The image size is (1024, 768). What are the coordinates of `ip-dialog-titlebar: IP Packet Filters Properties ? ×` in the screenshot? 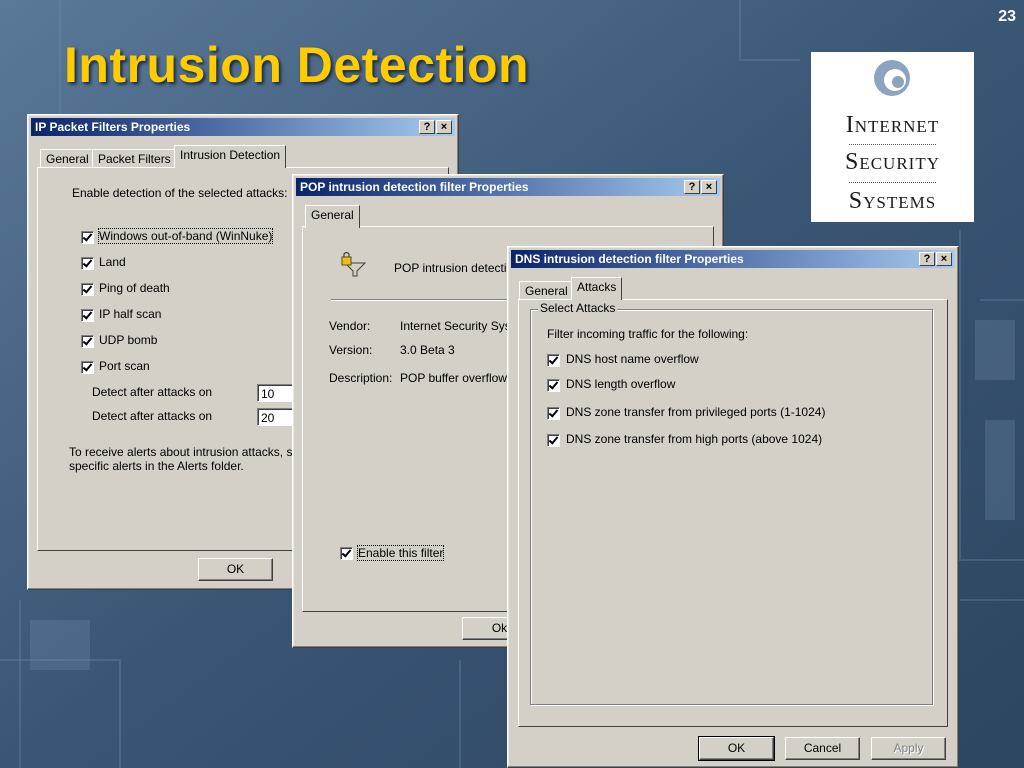 It's located at (243, 127).